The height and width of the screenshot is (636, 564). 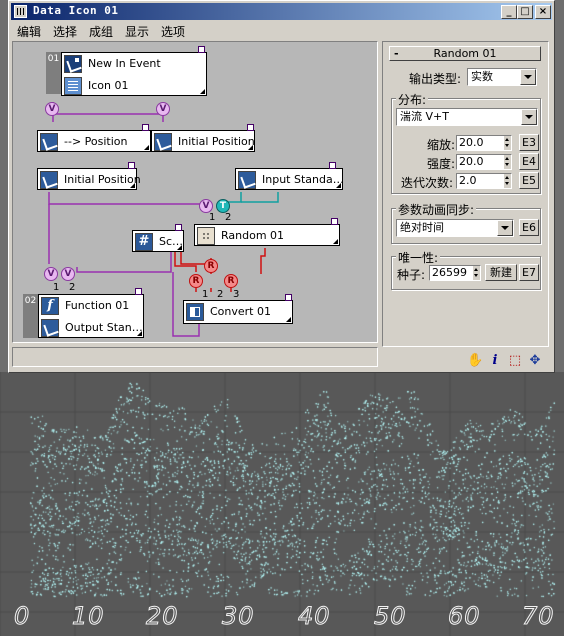 I want to click on app-icon, so click(x=20, y=11).